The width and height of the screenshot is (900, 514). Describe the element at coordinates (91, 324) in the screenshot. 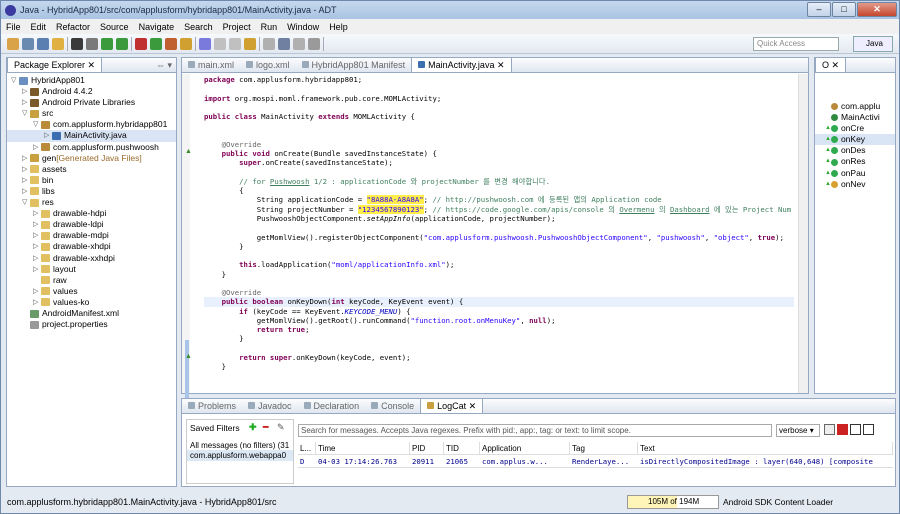

I see `tree-item: project.properties` at that location.